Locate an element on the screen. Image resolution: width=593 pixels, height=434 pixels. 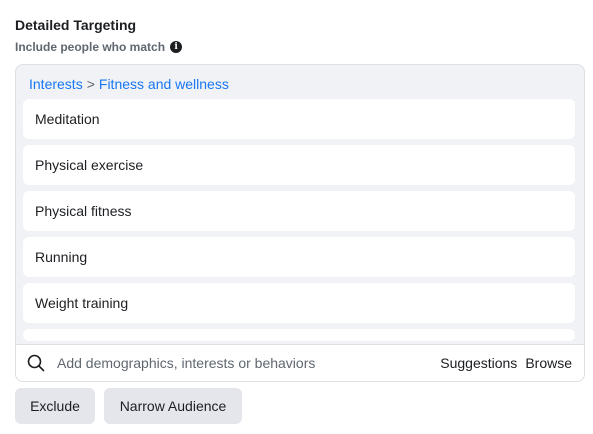
search-input is located at coordinates (237, 363).